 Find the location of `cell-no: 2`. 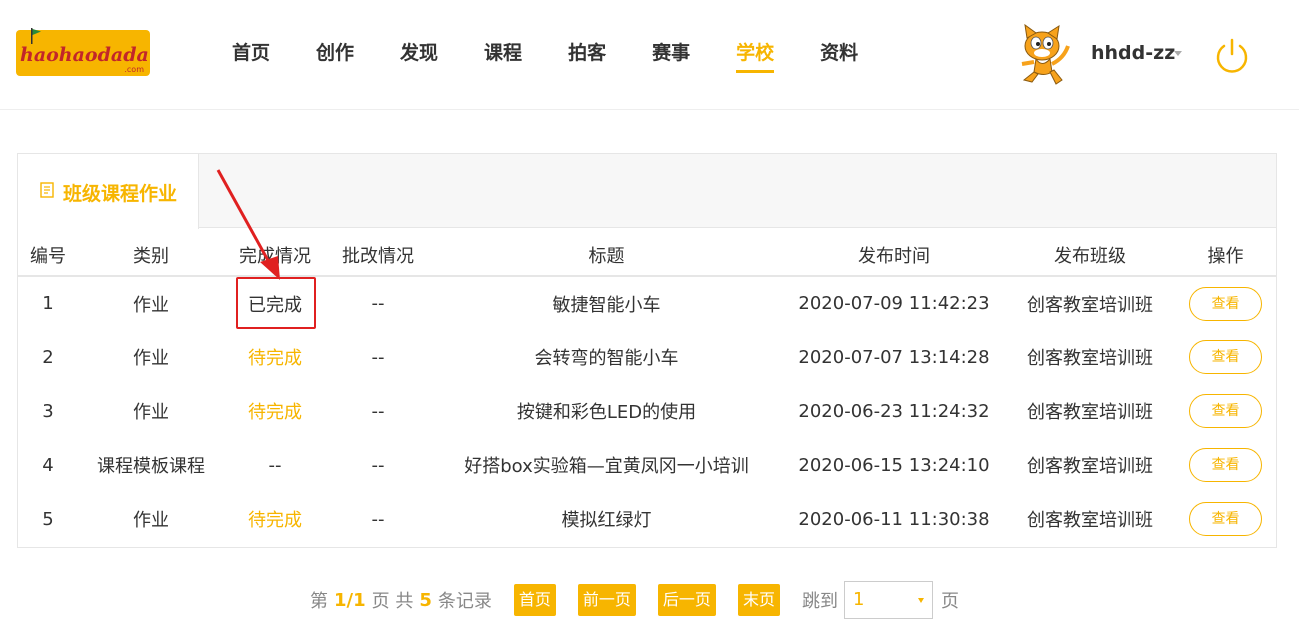

cell-no: 2 is located at coordinates (48, 357).